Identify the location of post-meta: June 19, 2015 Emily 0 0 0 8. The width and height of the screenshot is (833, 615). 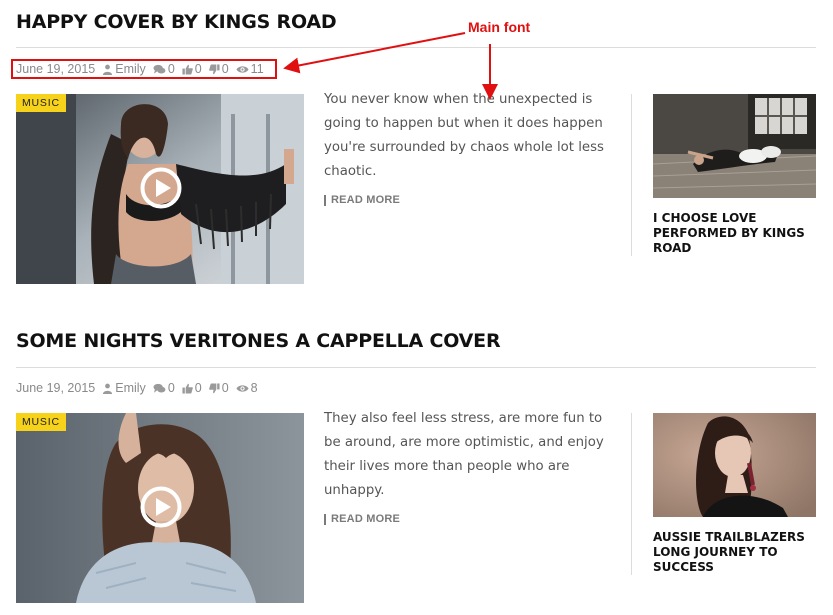
(140, 388).